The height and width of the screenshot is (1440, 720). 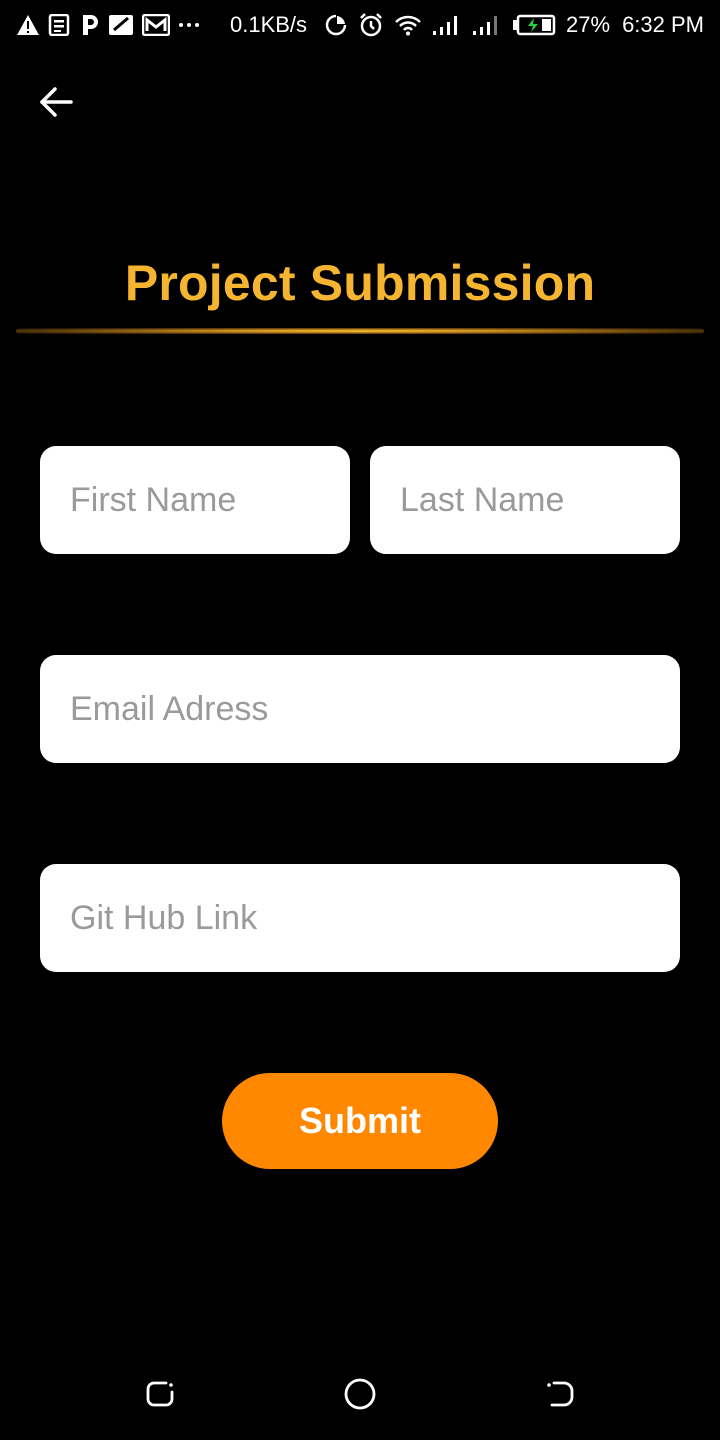 I want to click on gmail-icon, so click(x=156, y=25).